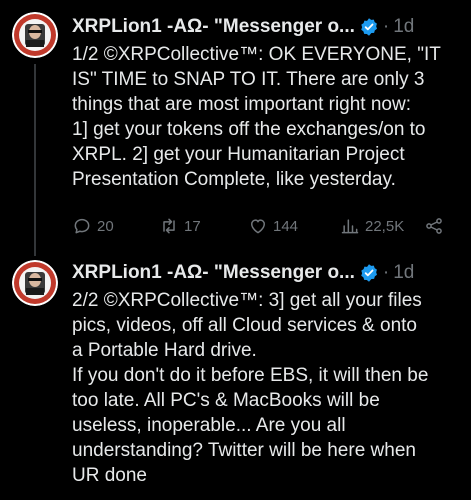 This screenshot has height=500, width=471. What do you see at coordinates (180, 226) in the screenshot?
I see `retweet-button: 17` at bounding box center [180, 226].